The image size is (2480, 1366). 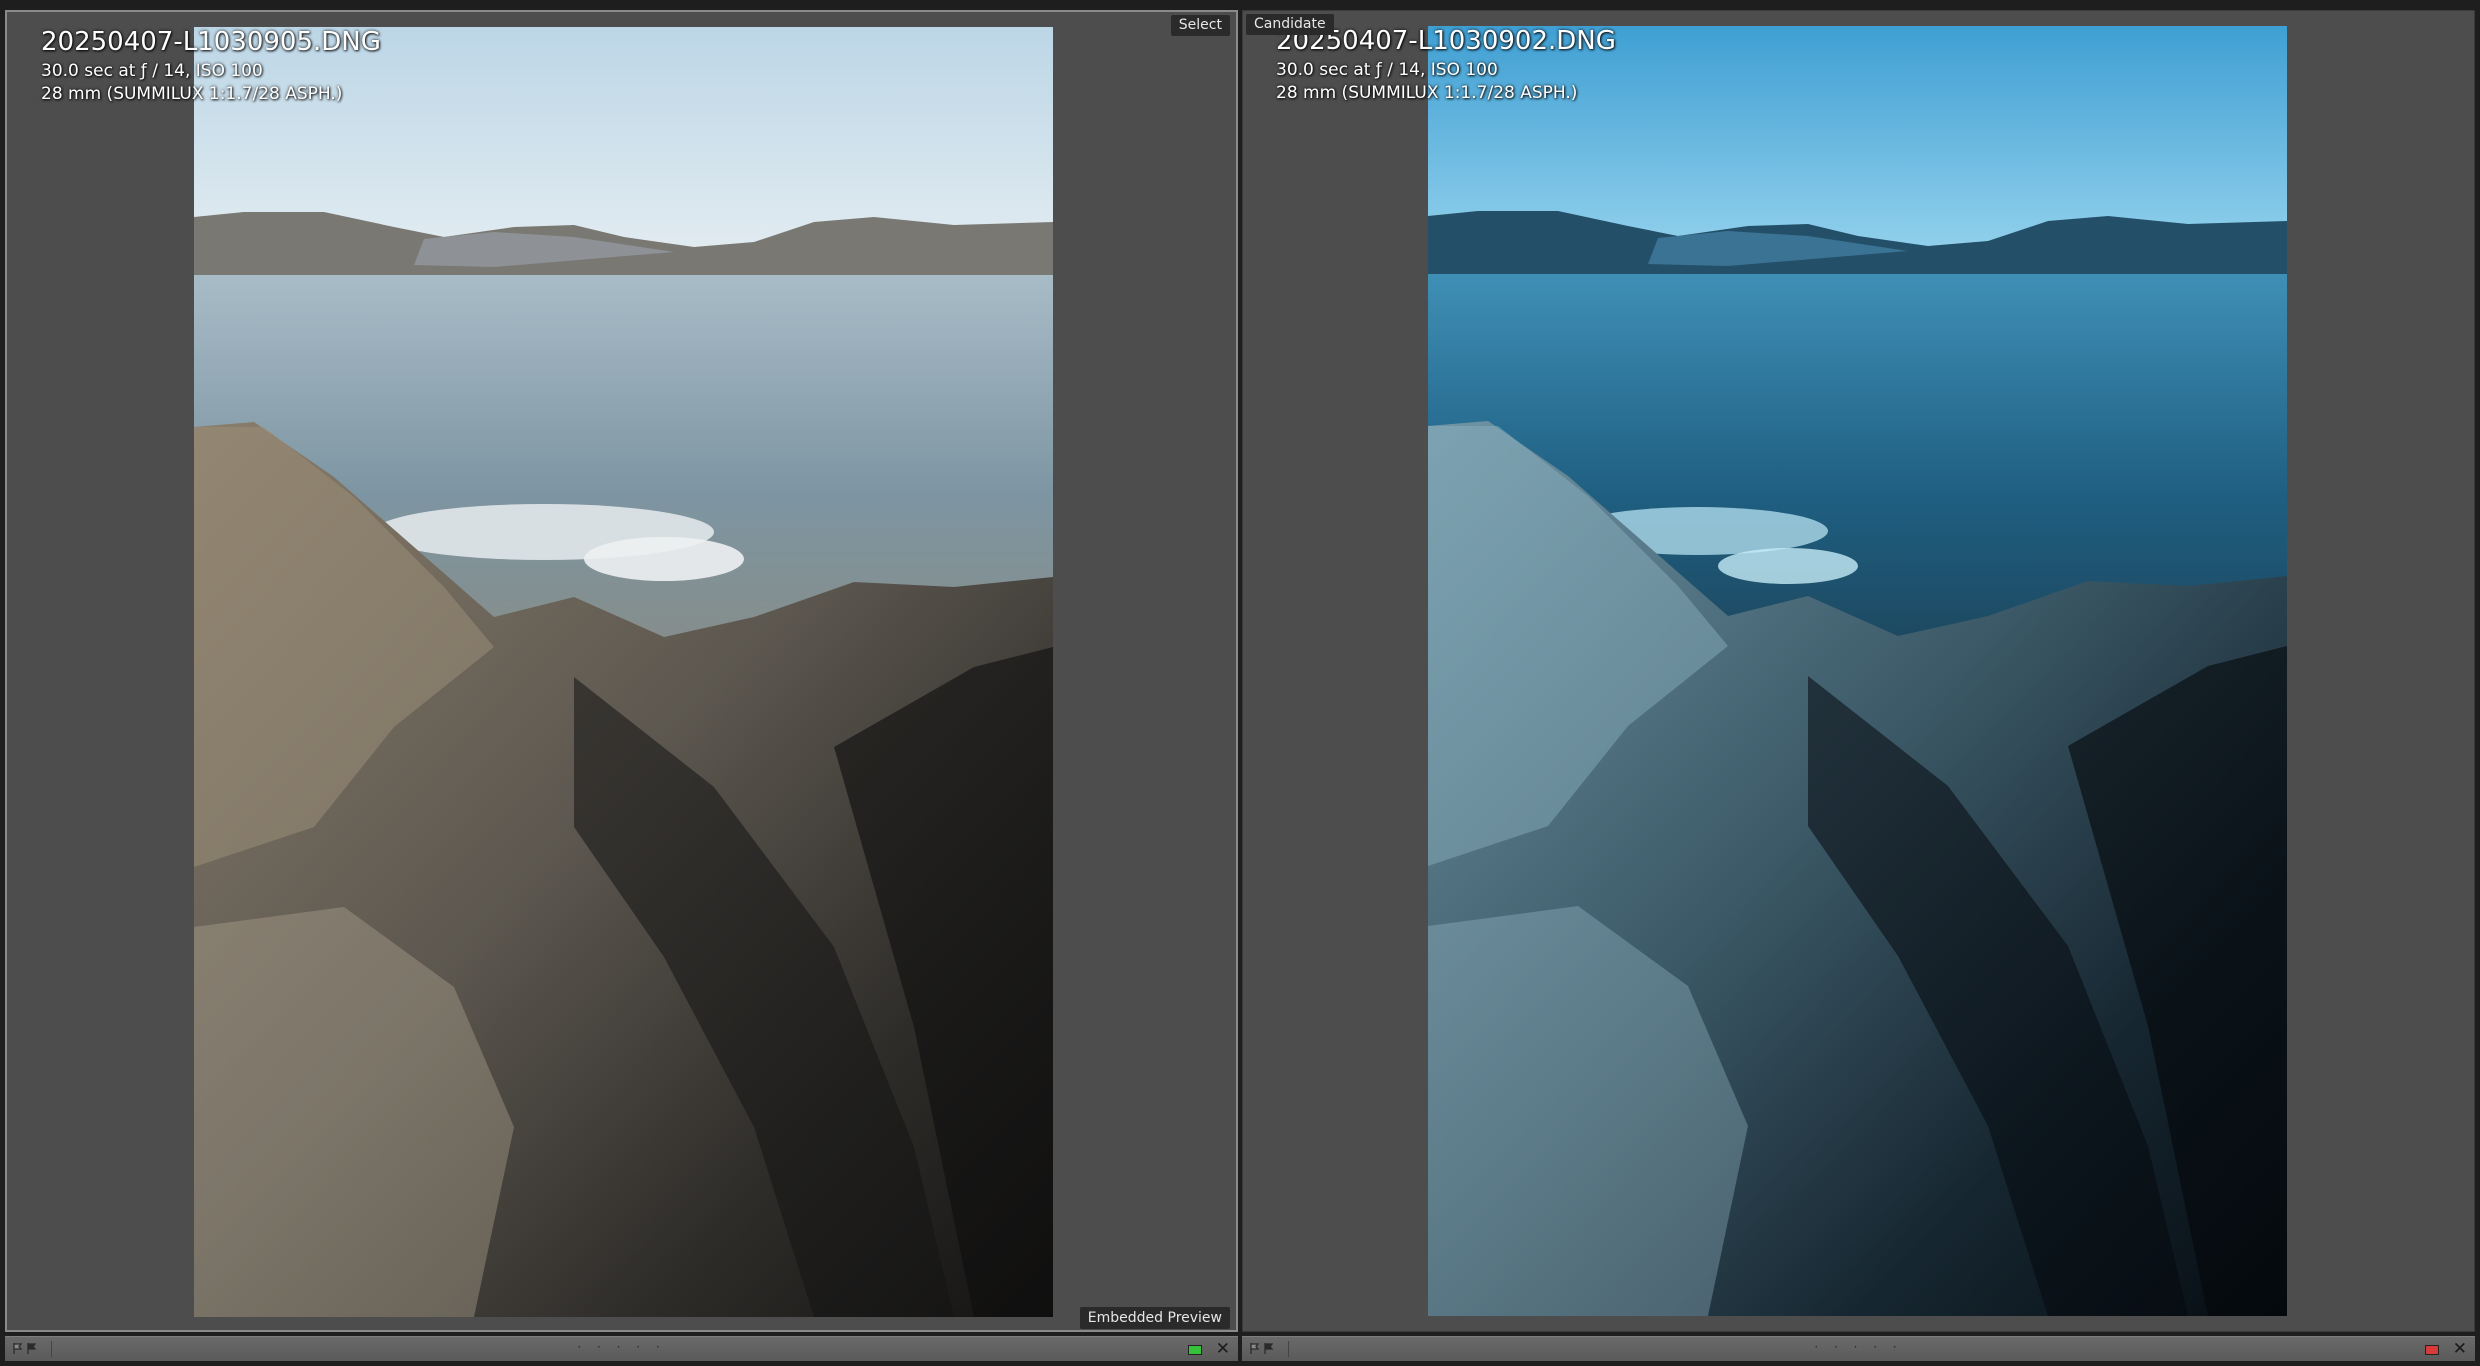 I want to click on select-exposure-info: 30.0 sec at ƒ / 14, ISO 100, so click(x=152, y=71).